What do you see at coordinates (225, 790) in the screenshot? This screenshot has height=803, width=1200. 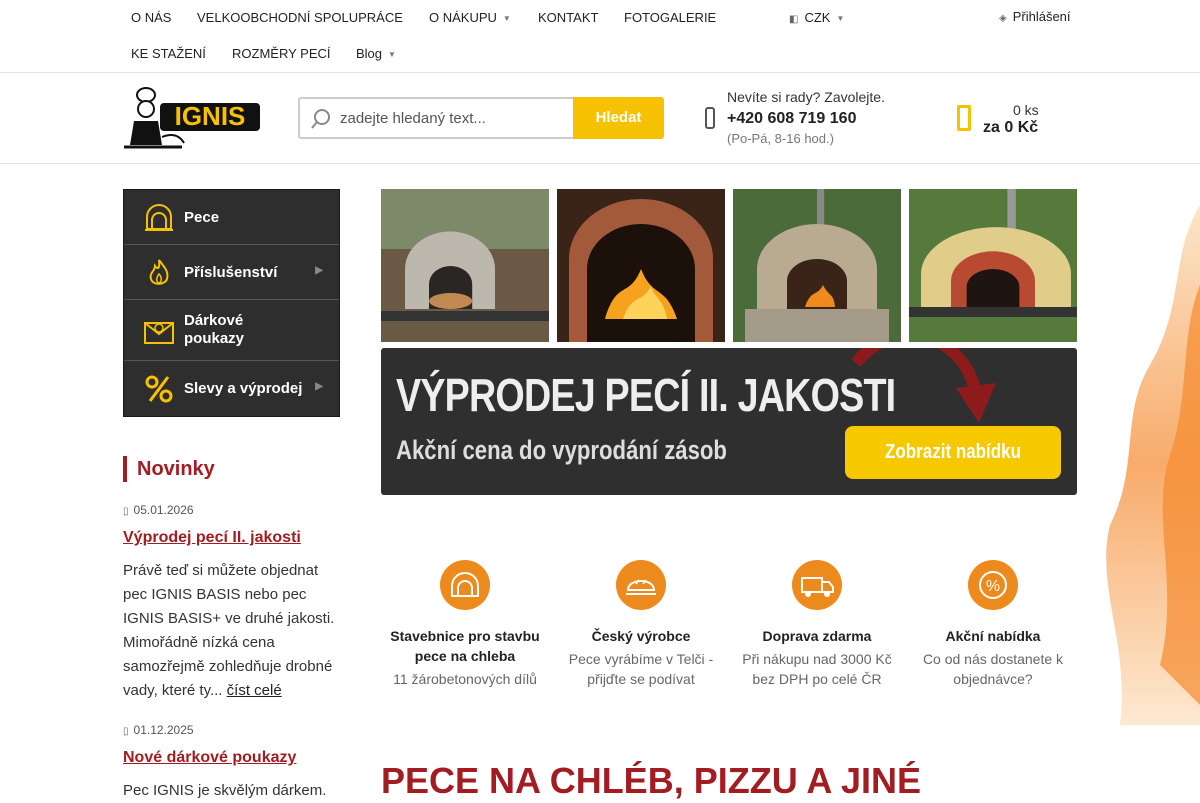 I see `news-excerpt: Pec IGNIS je skvělým dárkem.` at bounding box center [225, 790].